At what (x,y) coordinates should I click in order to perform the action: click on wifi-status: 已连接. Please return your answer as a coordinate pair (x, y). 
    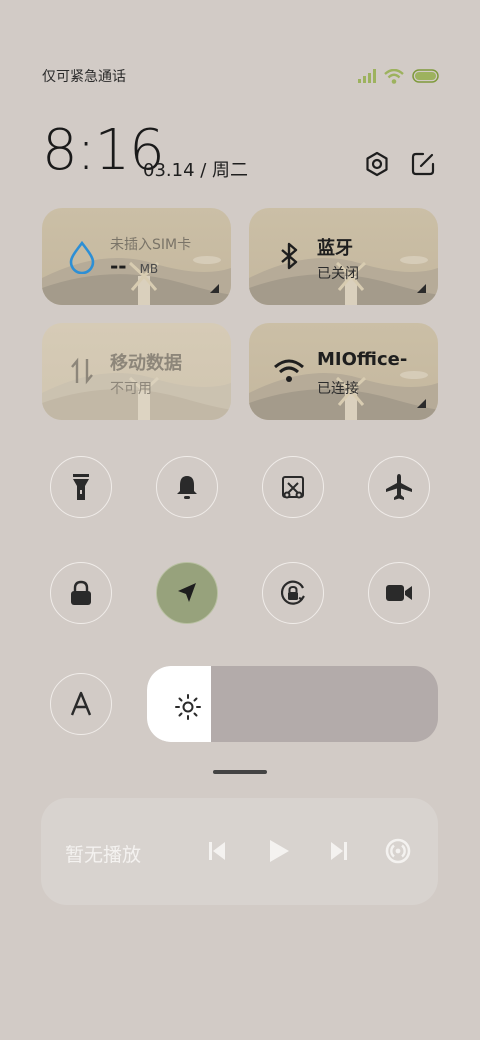
    Looking at the image, I should click on (338, 389).